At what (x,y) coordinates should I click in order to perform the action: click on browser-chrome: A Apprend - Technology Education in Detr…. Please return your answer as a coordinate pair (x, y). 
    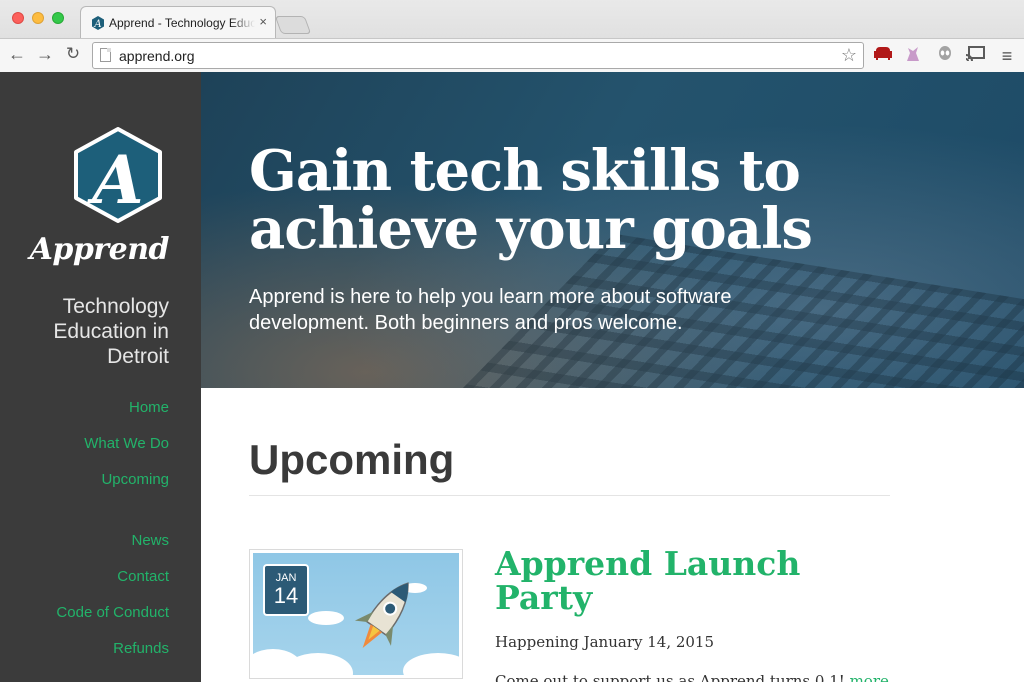
    Looking at the image, I should click on (512, 36).